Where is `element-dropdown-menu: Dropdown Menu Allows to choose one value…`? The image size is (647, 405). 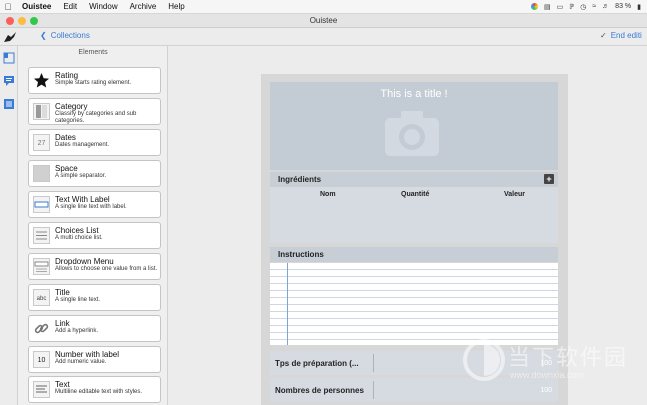 element-dropdown-menu: Dropdown Menu Allows to choose one value… is located at coordinates (94, 266).